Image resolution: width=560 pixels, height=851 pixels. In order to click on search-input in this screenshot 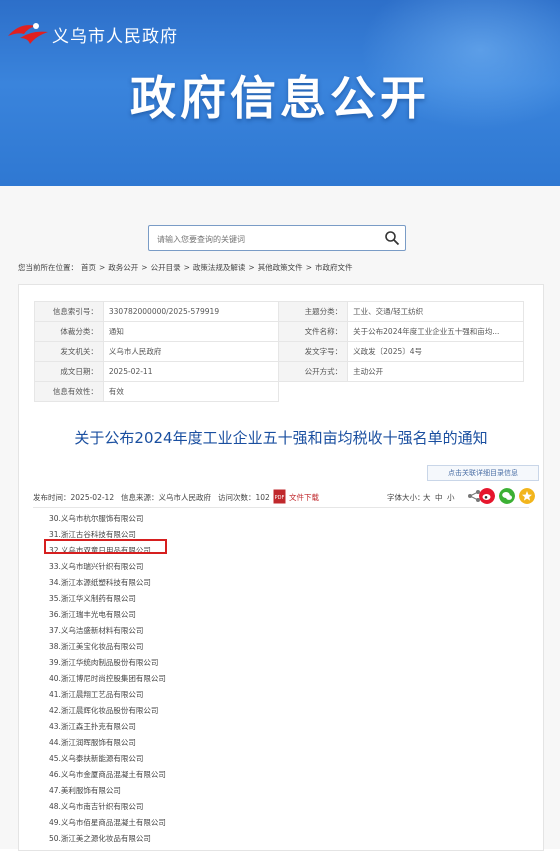, I will do `click(267, 239)`.